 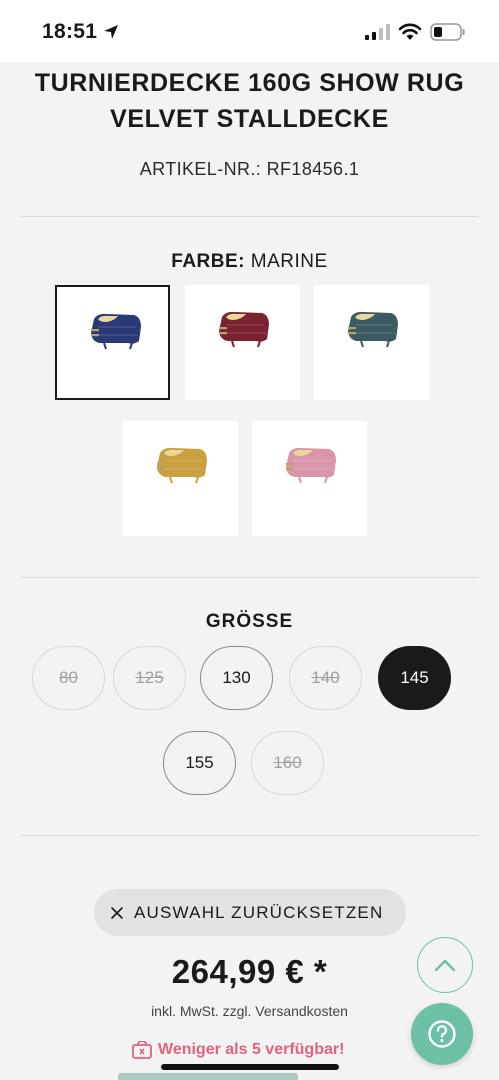 I want to click on size-option: 80, so click(x=68, y=678).